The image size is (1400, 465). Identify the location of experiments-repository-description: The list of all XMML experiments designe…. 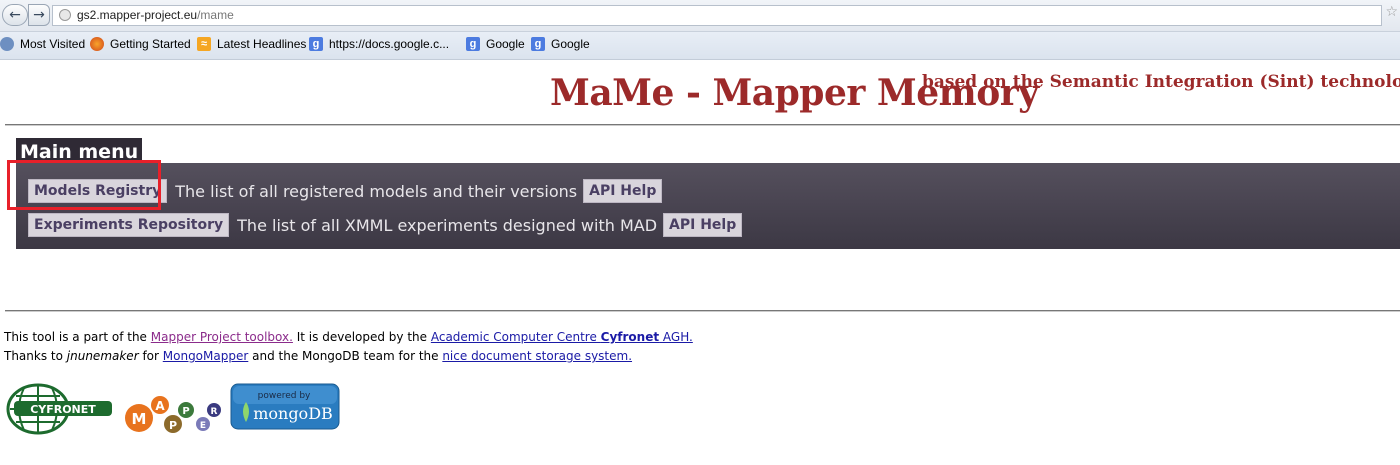
(447, 225).